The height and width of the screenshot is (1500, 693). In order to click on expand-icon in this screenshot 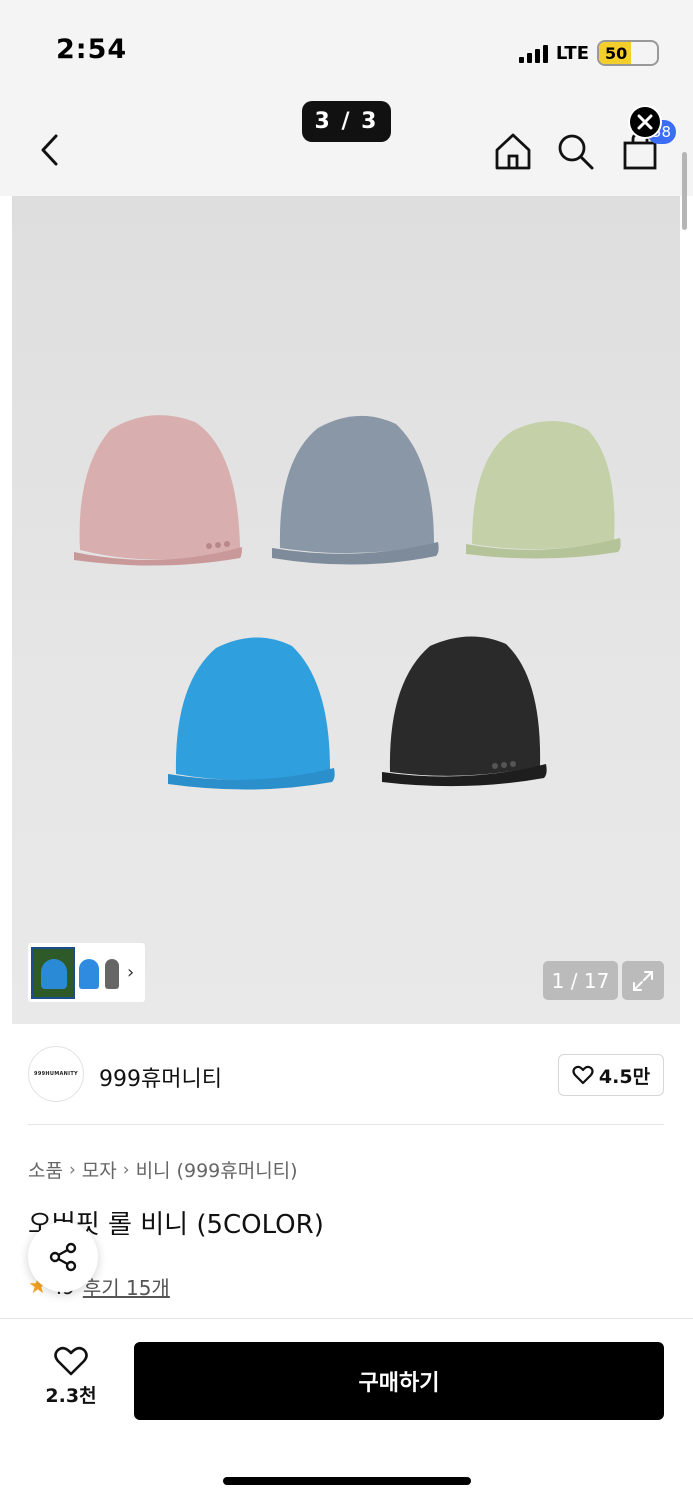, I will do `click(643, 980)`.